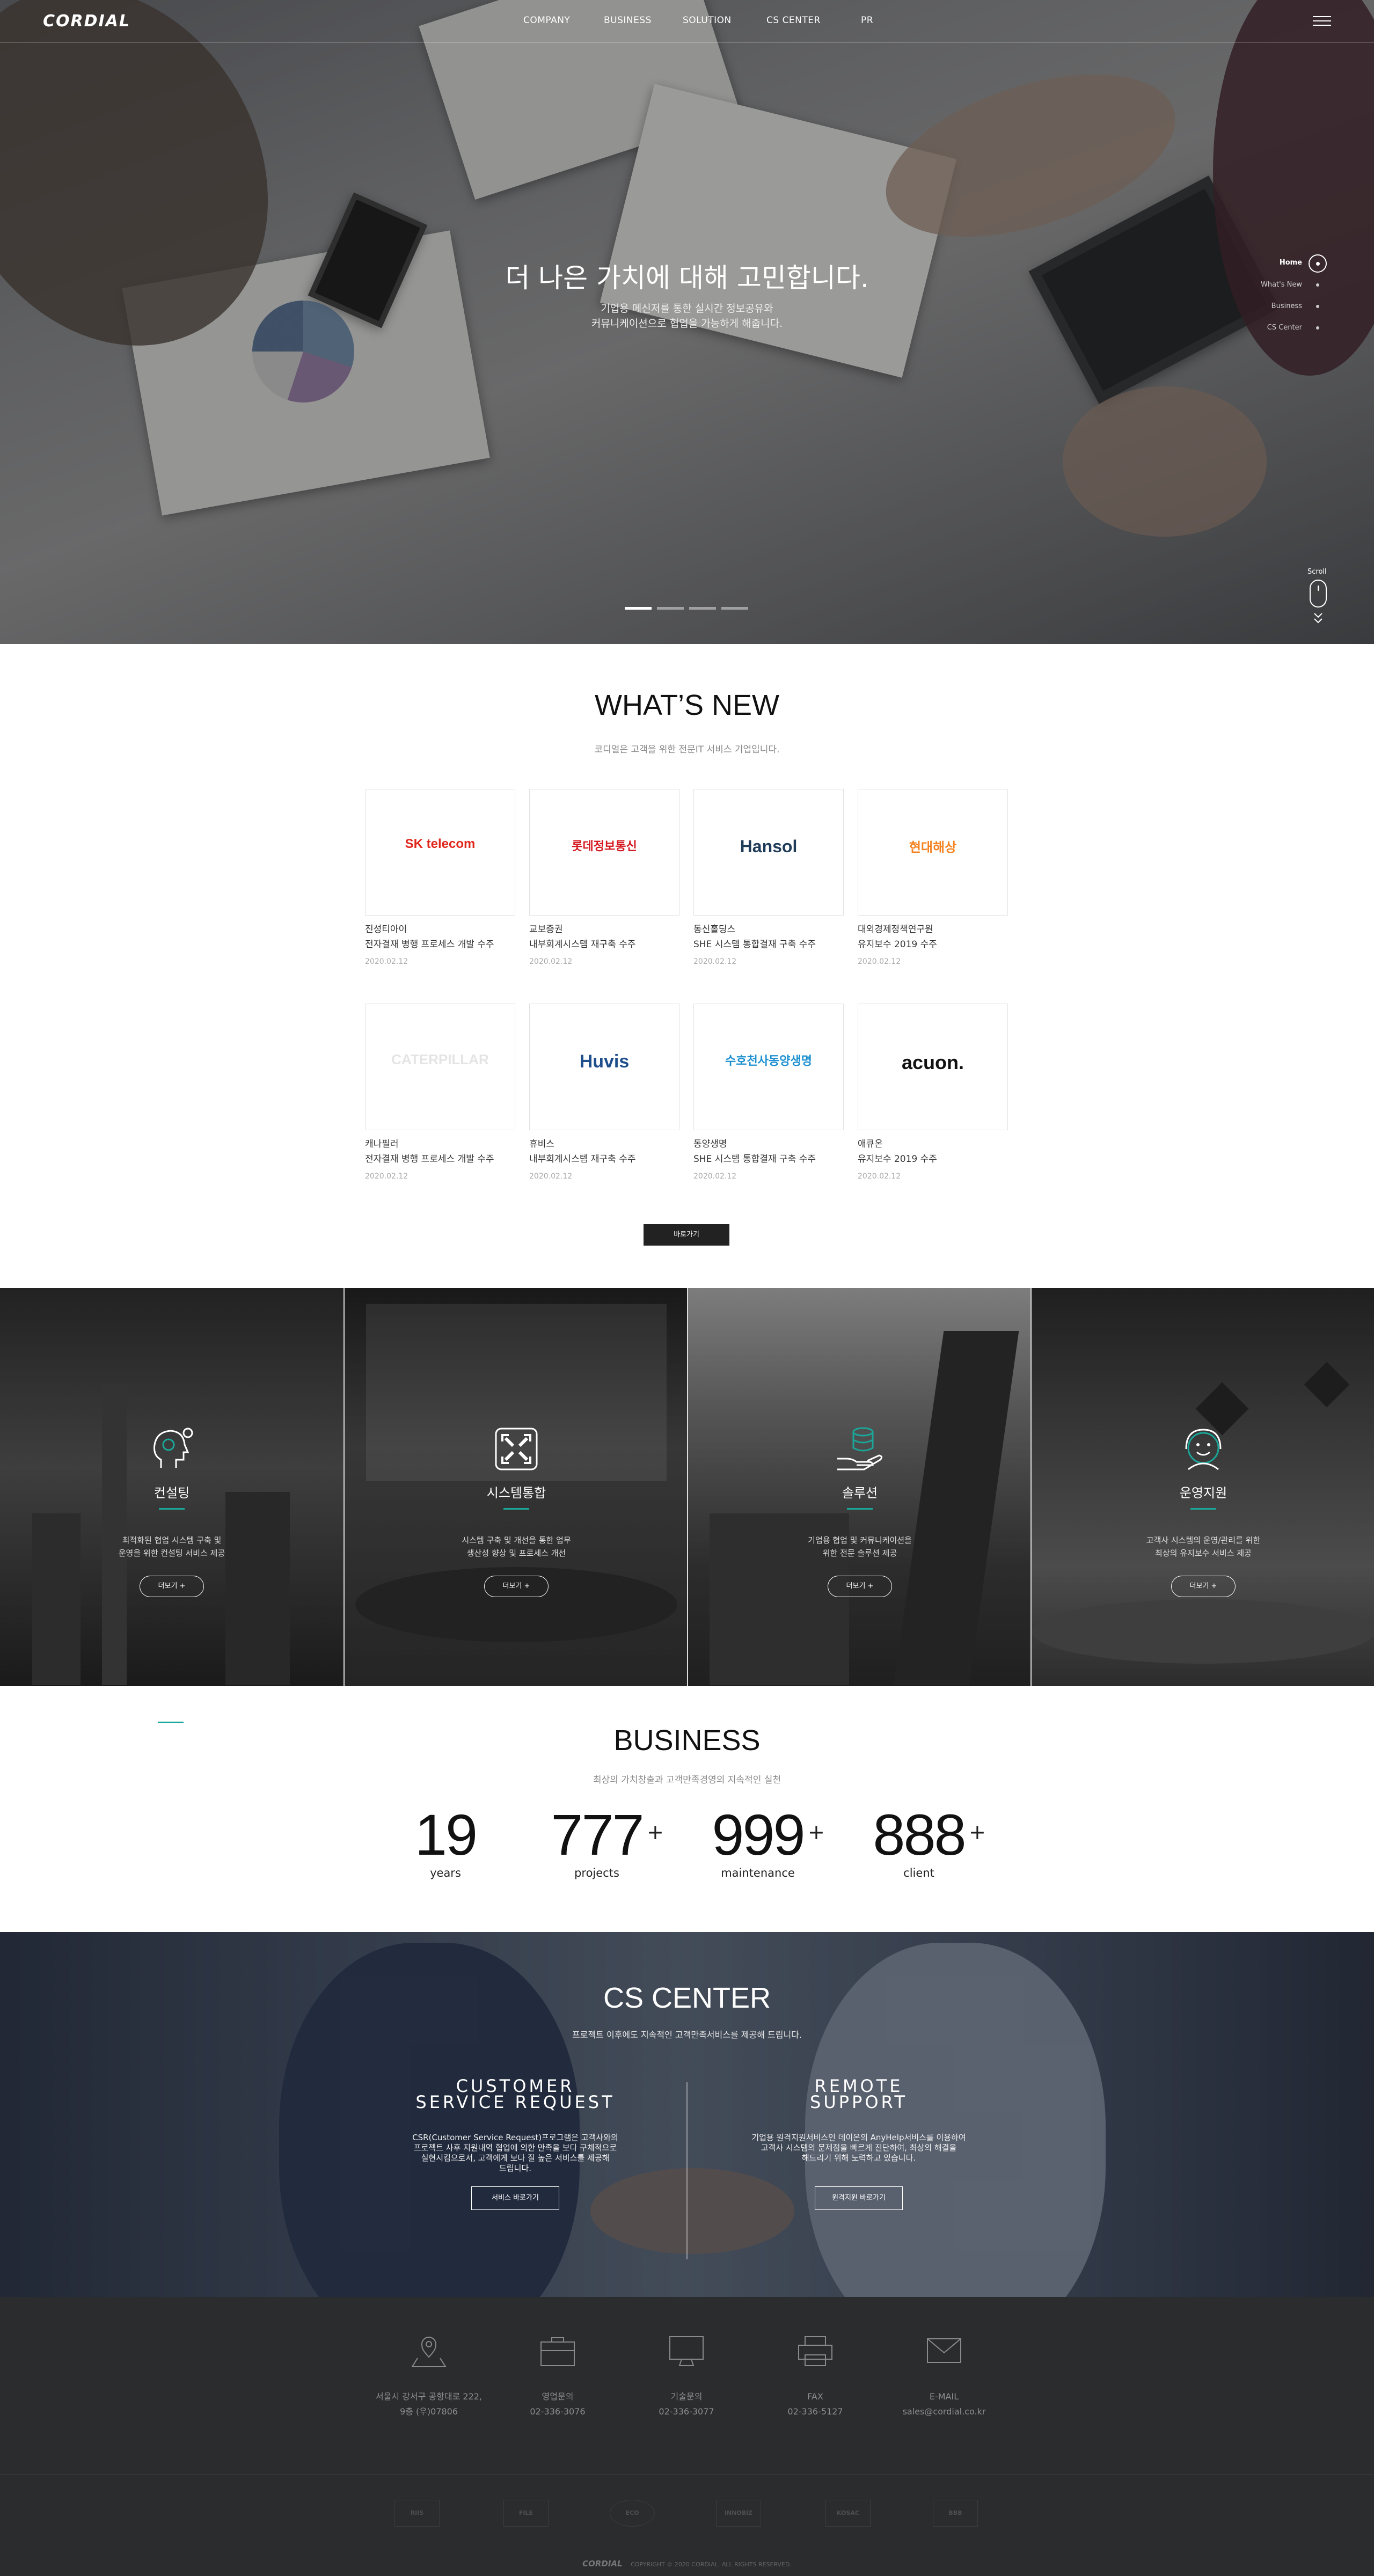  I want to click on news-card: Huvis, so click(604, 1067).